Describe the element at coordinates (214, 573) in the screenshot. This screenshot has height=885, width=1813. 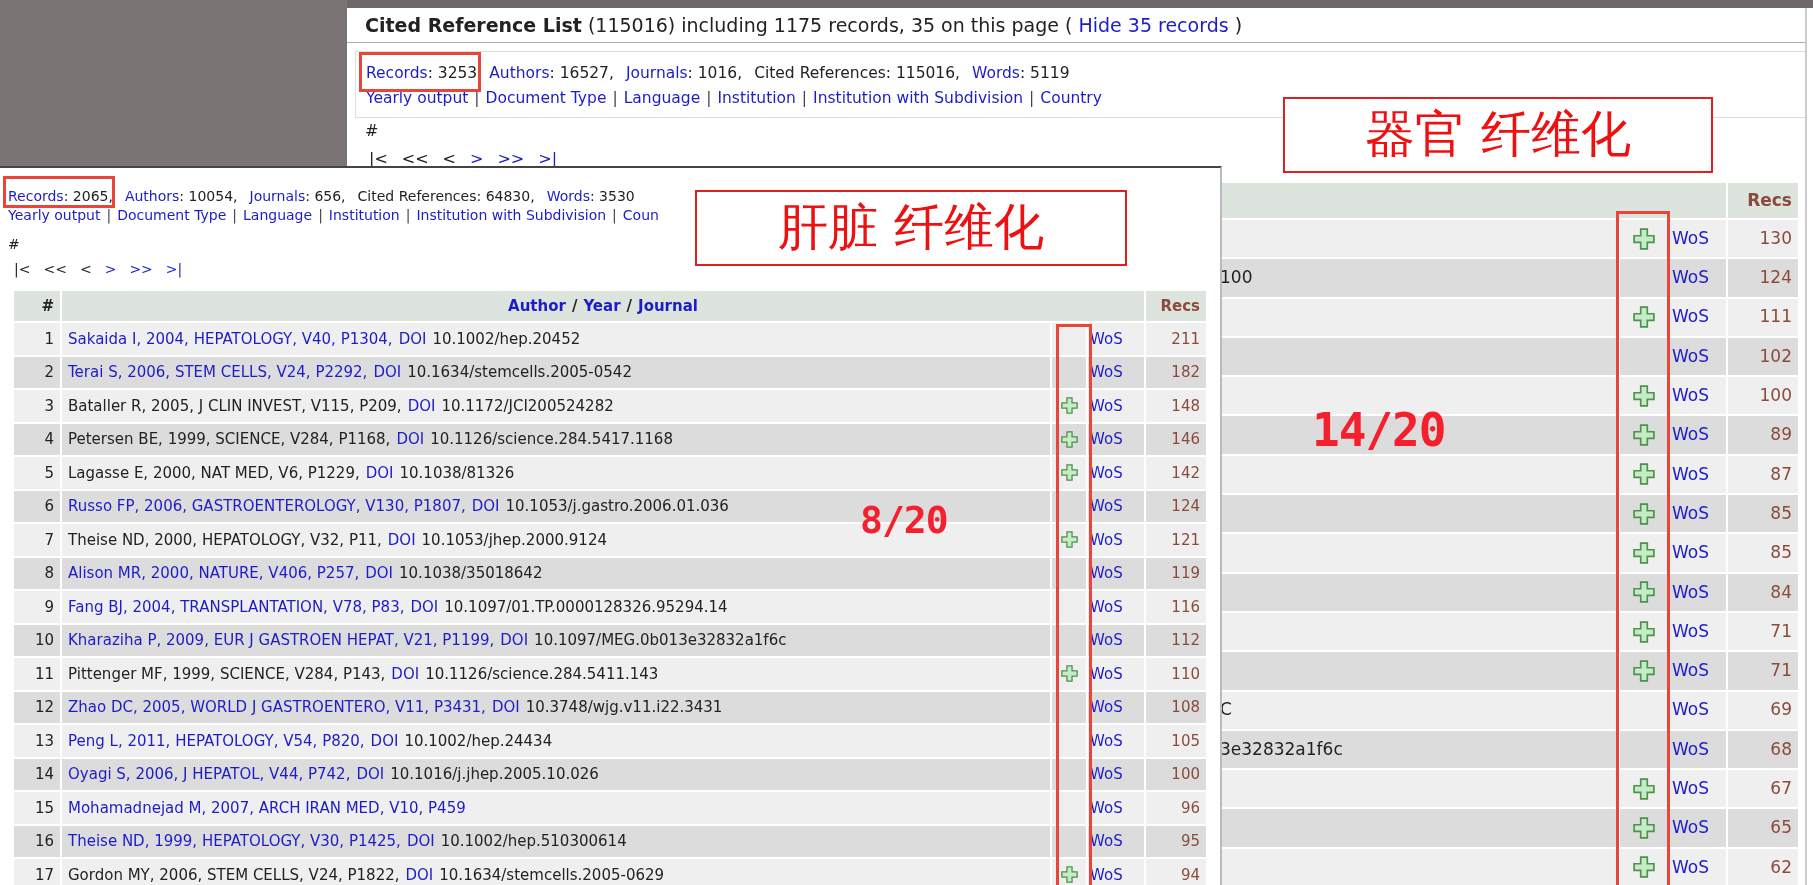
I see `citation-link: Alison MR, 2000, NATURE, V406, P257,` at that location.